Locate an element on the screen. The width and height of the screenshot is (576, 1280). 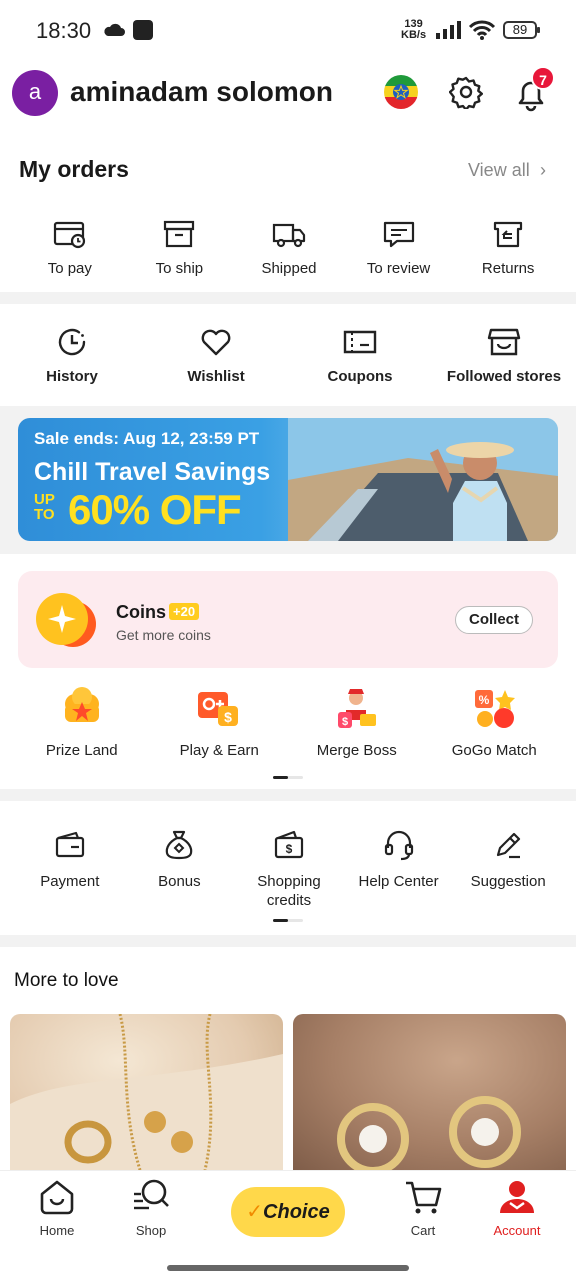
more-to-love-title: More to love is located at coordinates (66, 980).